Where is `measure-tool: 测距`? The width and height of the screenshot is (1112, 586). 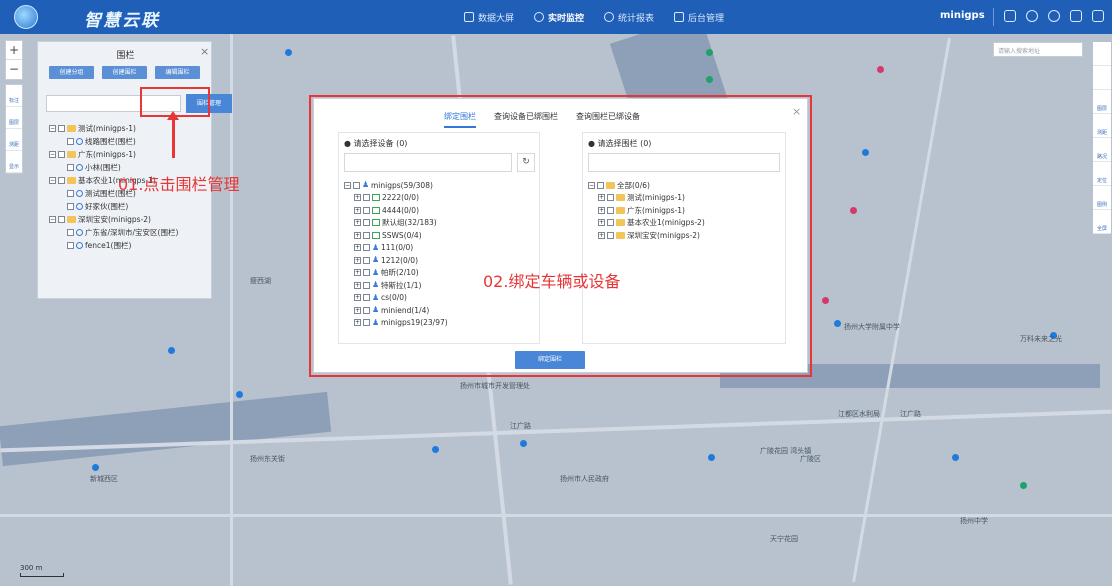
measure-tool: 测距 is located at coordinates (14, 140).